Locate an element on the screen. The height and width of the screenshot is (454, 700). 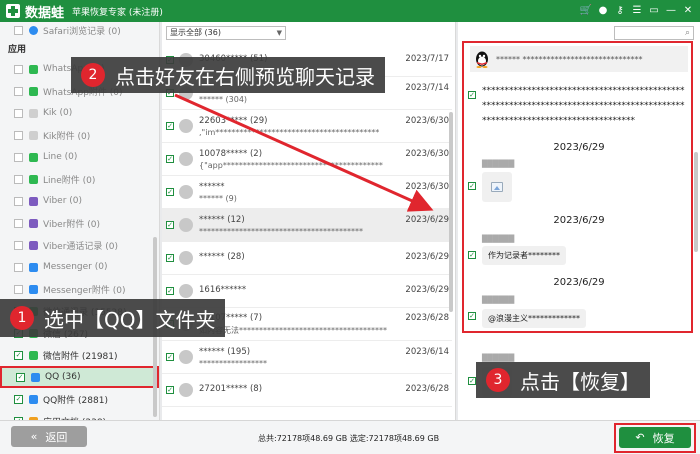
app-logo: 数据蛙 is located at coordinates (35, 11).